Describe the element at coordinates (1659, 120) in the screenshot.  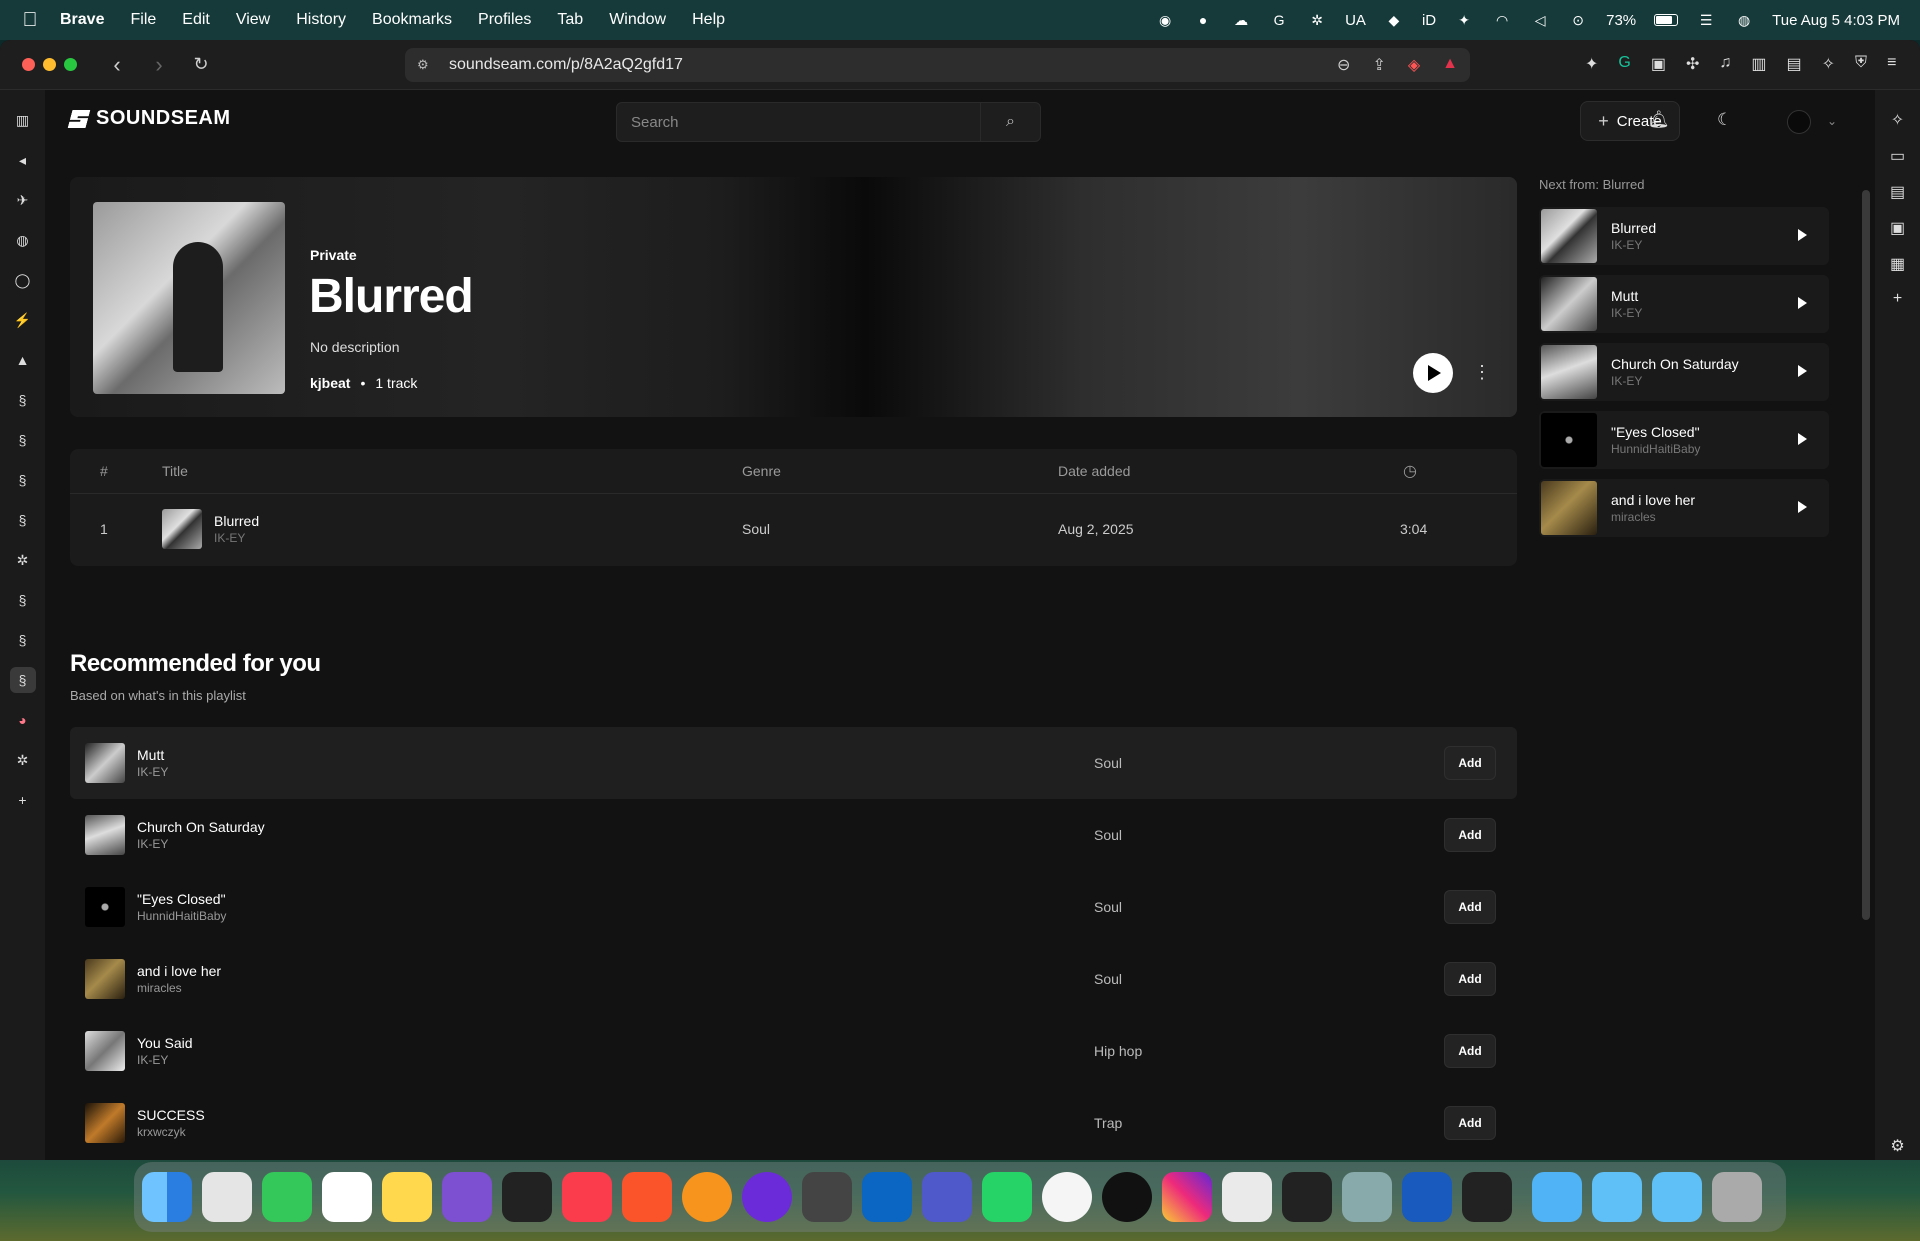
I see `bell-icon: 🔔︎` at that location.